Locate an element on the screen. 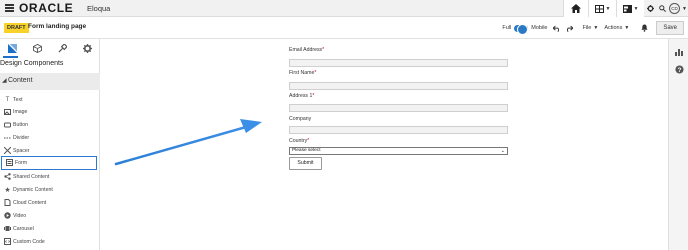 The width and height of the screenshot is (688, 250). component-label: Image is located at coordinates (20, 111).